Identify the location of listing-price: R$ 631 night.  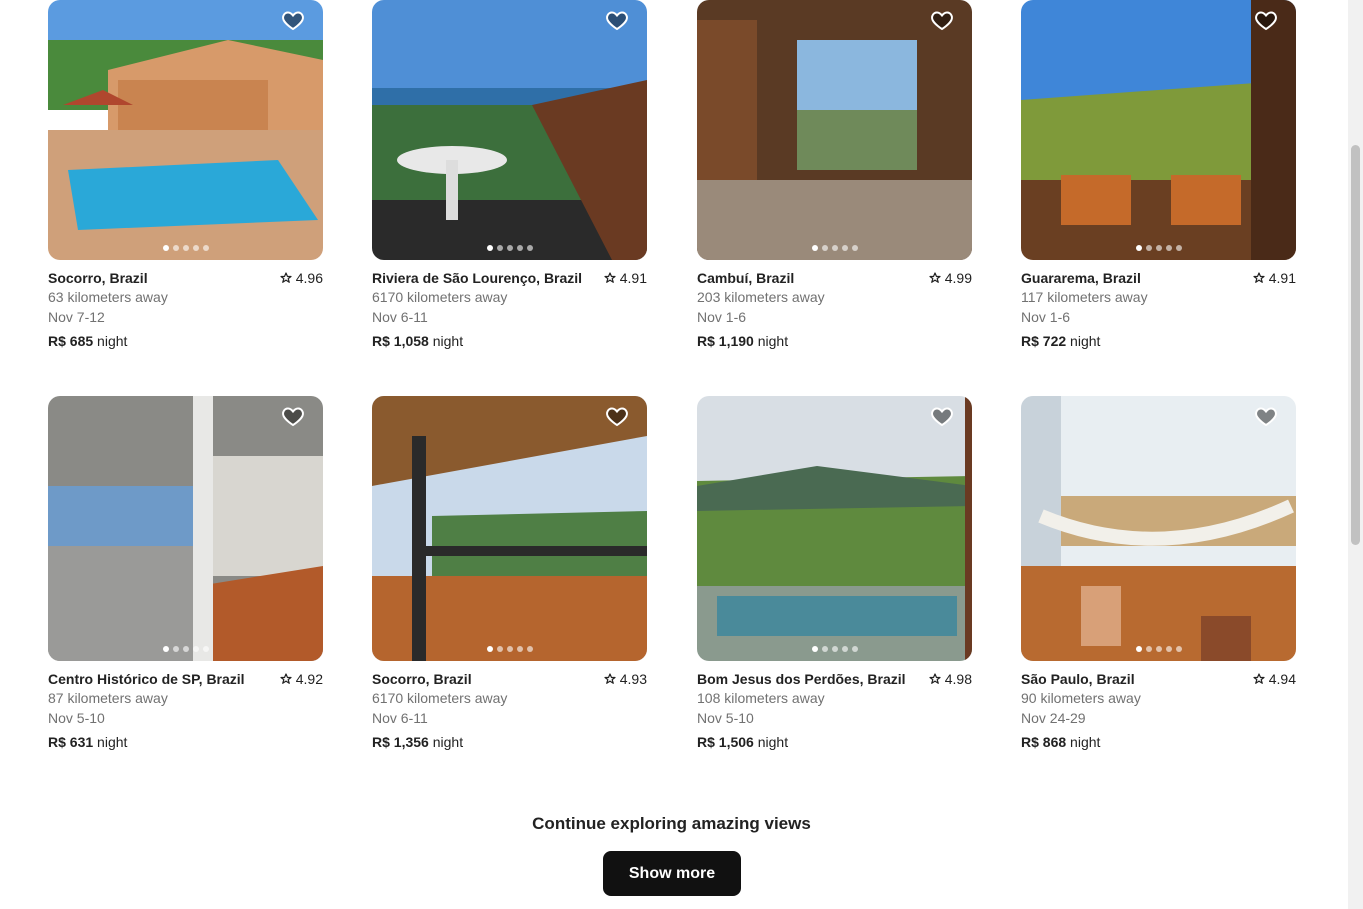
(185, 742).